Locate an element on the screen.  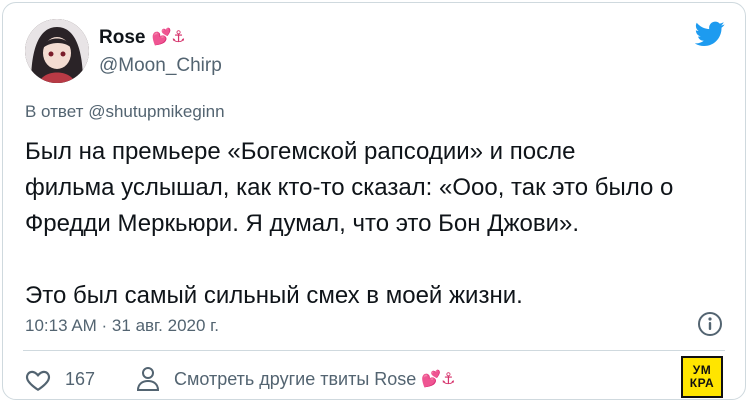
avatar is located at coordinates (57, 51).